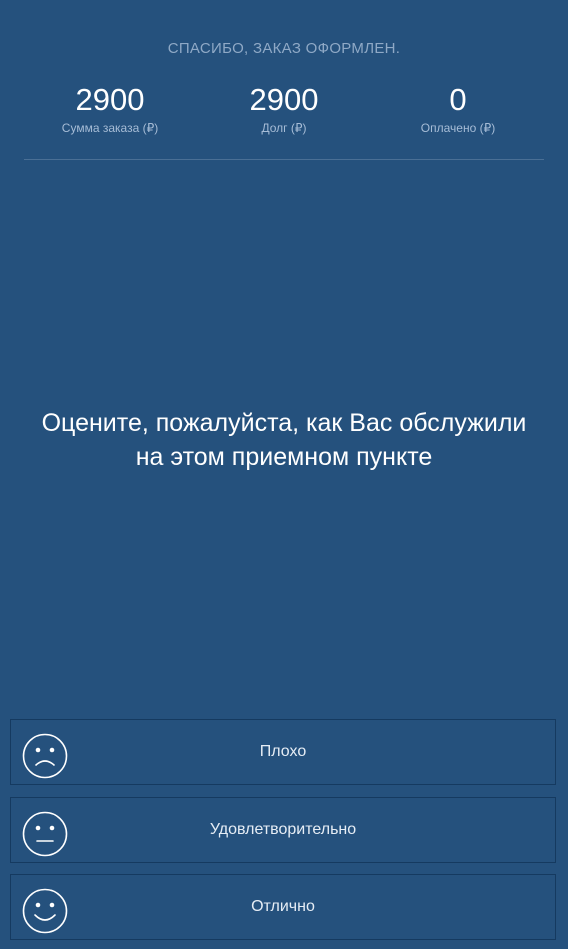 Image resolution: width=568 pixels, height=949 pixels. I want to click on rating-label: Удовлетворительно, so click(283, 829).